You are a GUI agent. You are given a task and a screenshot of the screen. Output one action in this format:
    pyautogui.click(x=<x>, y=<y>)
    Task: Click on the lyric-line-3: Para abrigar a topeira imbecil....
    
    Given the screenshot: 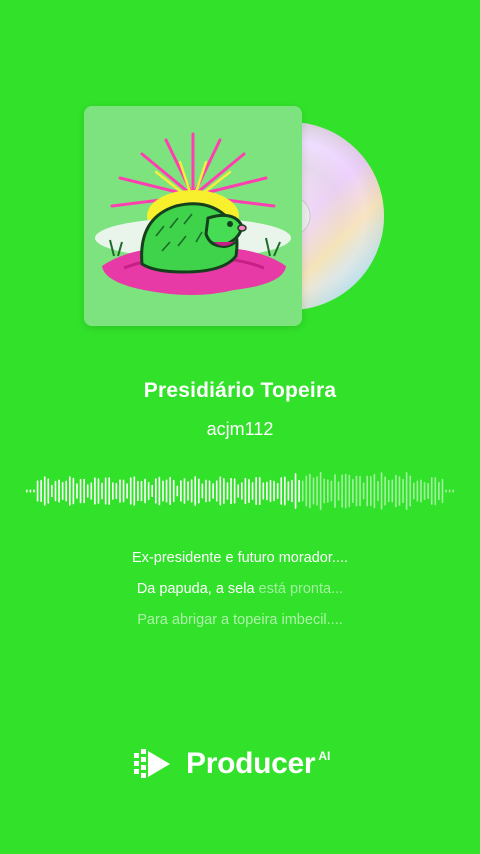 What is the action you would take?
    pyautogui.click(x=240, y=620)
    